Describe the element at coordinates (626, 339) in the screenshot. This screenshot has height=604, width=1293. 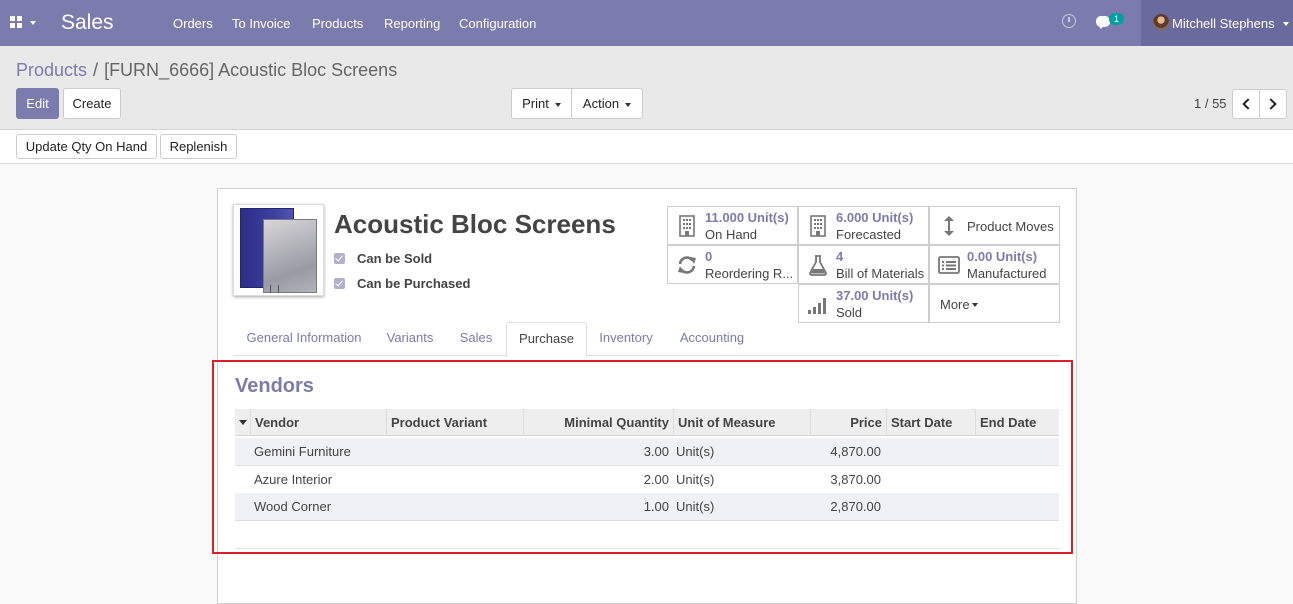
I see `tab-inventory: Inventory` at that location.